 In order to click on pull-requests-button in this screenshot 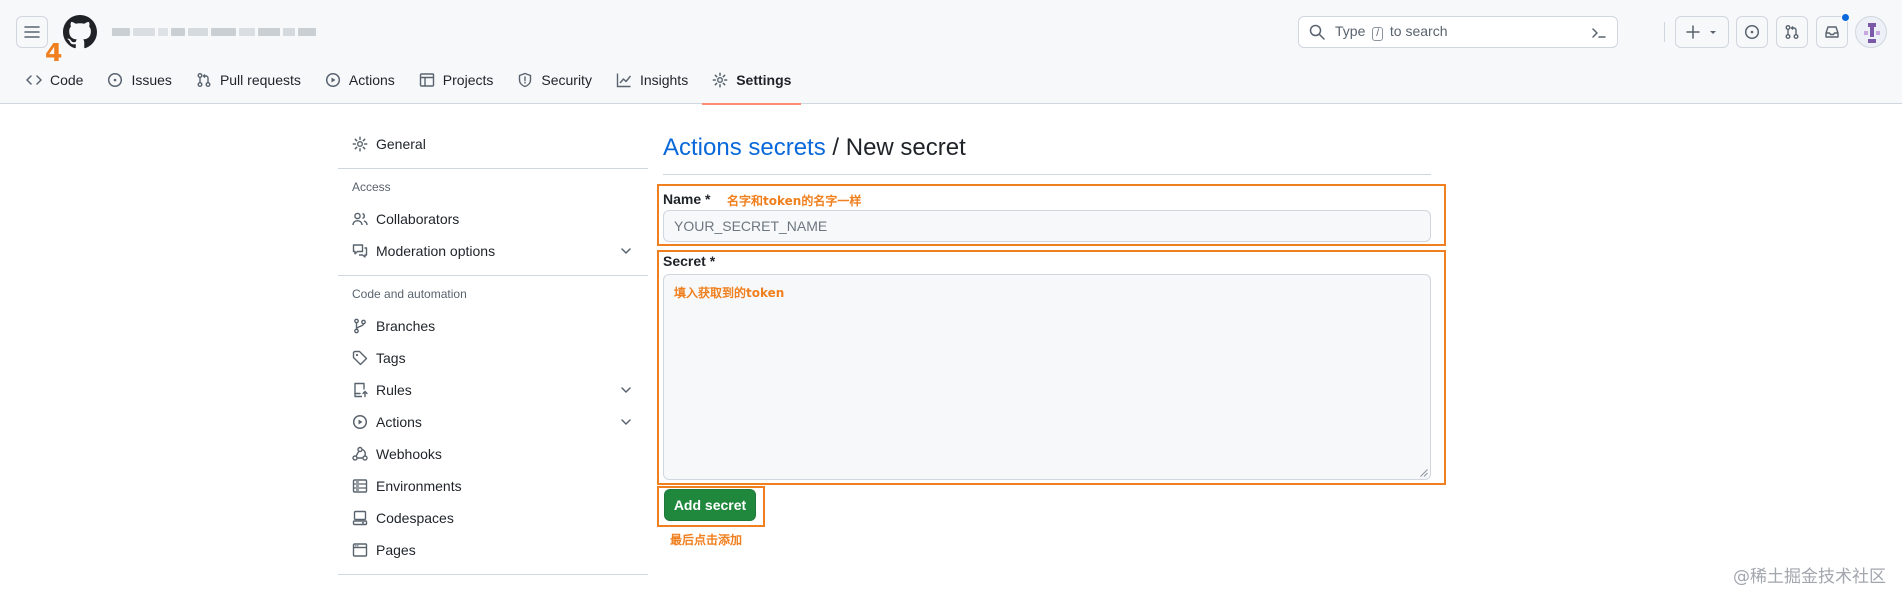, I will do `click(1792, 32)`.